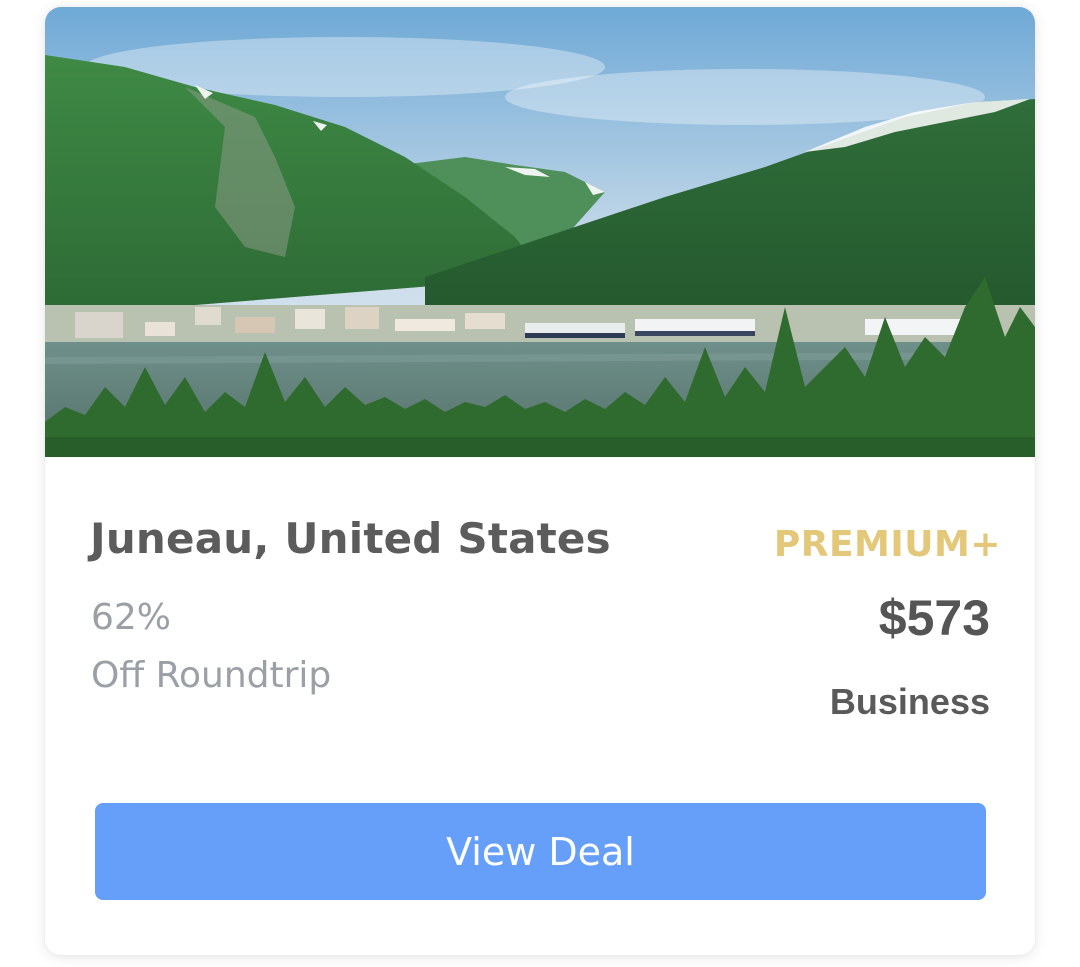 Image resolution: width=1080 pixels, height=967 pixels. I want to click on discount-percent: 62%, so click(131, 617).